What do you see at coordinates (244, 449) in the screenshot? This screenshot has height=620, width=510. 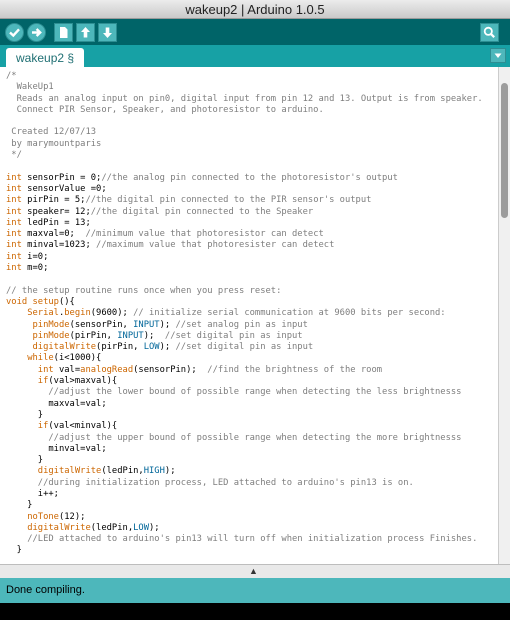 I see `code-line: minval=val;` at bounding box center [244, 449].